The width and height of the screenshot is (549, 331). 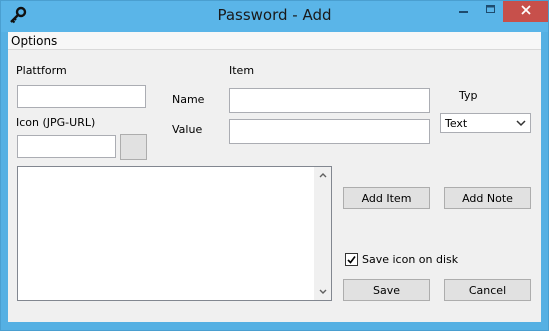 What do you see at coordinates (386, 290) in the screenshot?
I see `save-button: Save` at bounding box center [386, 290].